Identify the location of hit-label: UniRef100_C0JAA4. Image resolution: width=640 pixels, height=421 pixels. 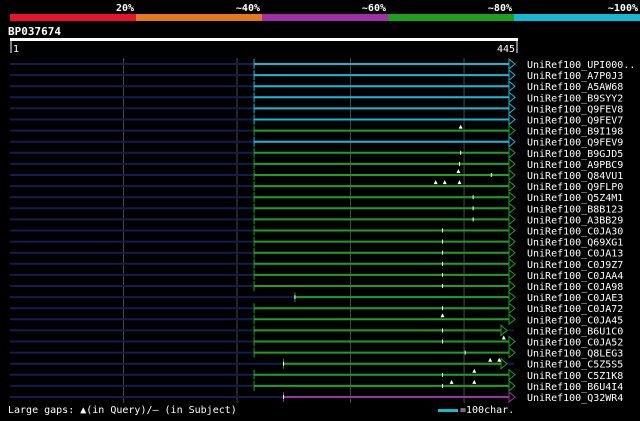
(575, 276).